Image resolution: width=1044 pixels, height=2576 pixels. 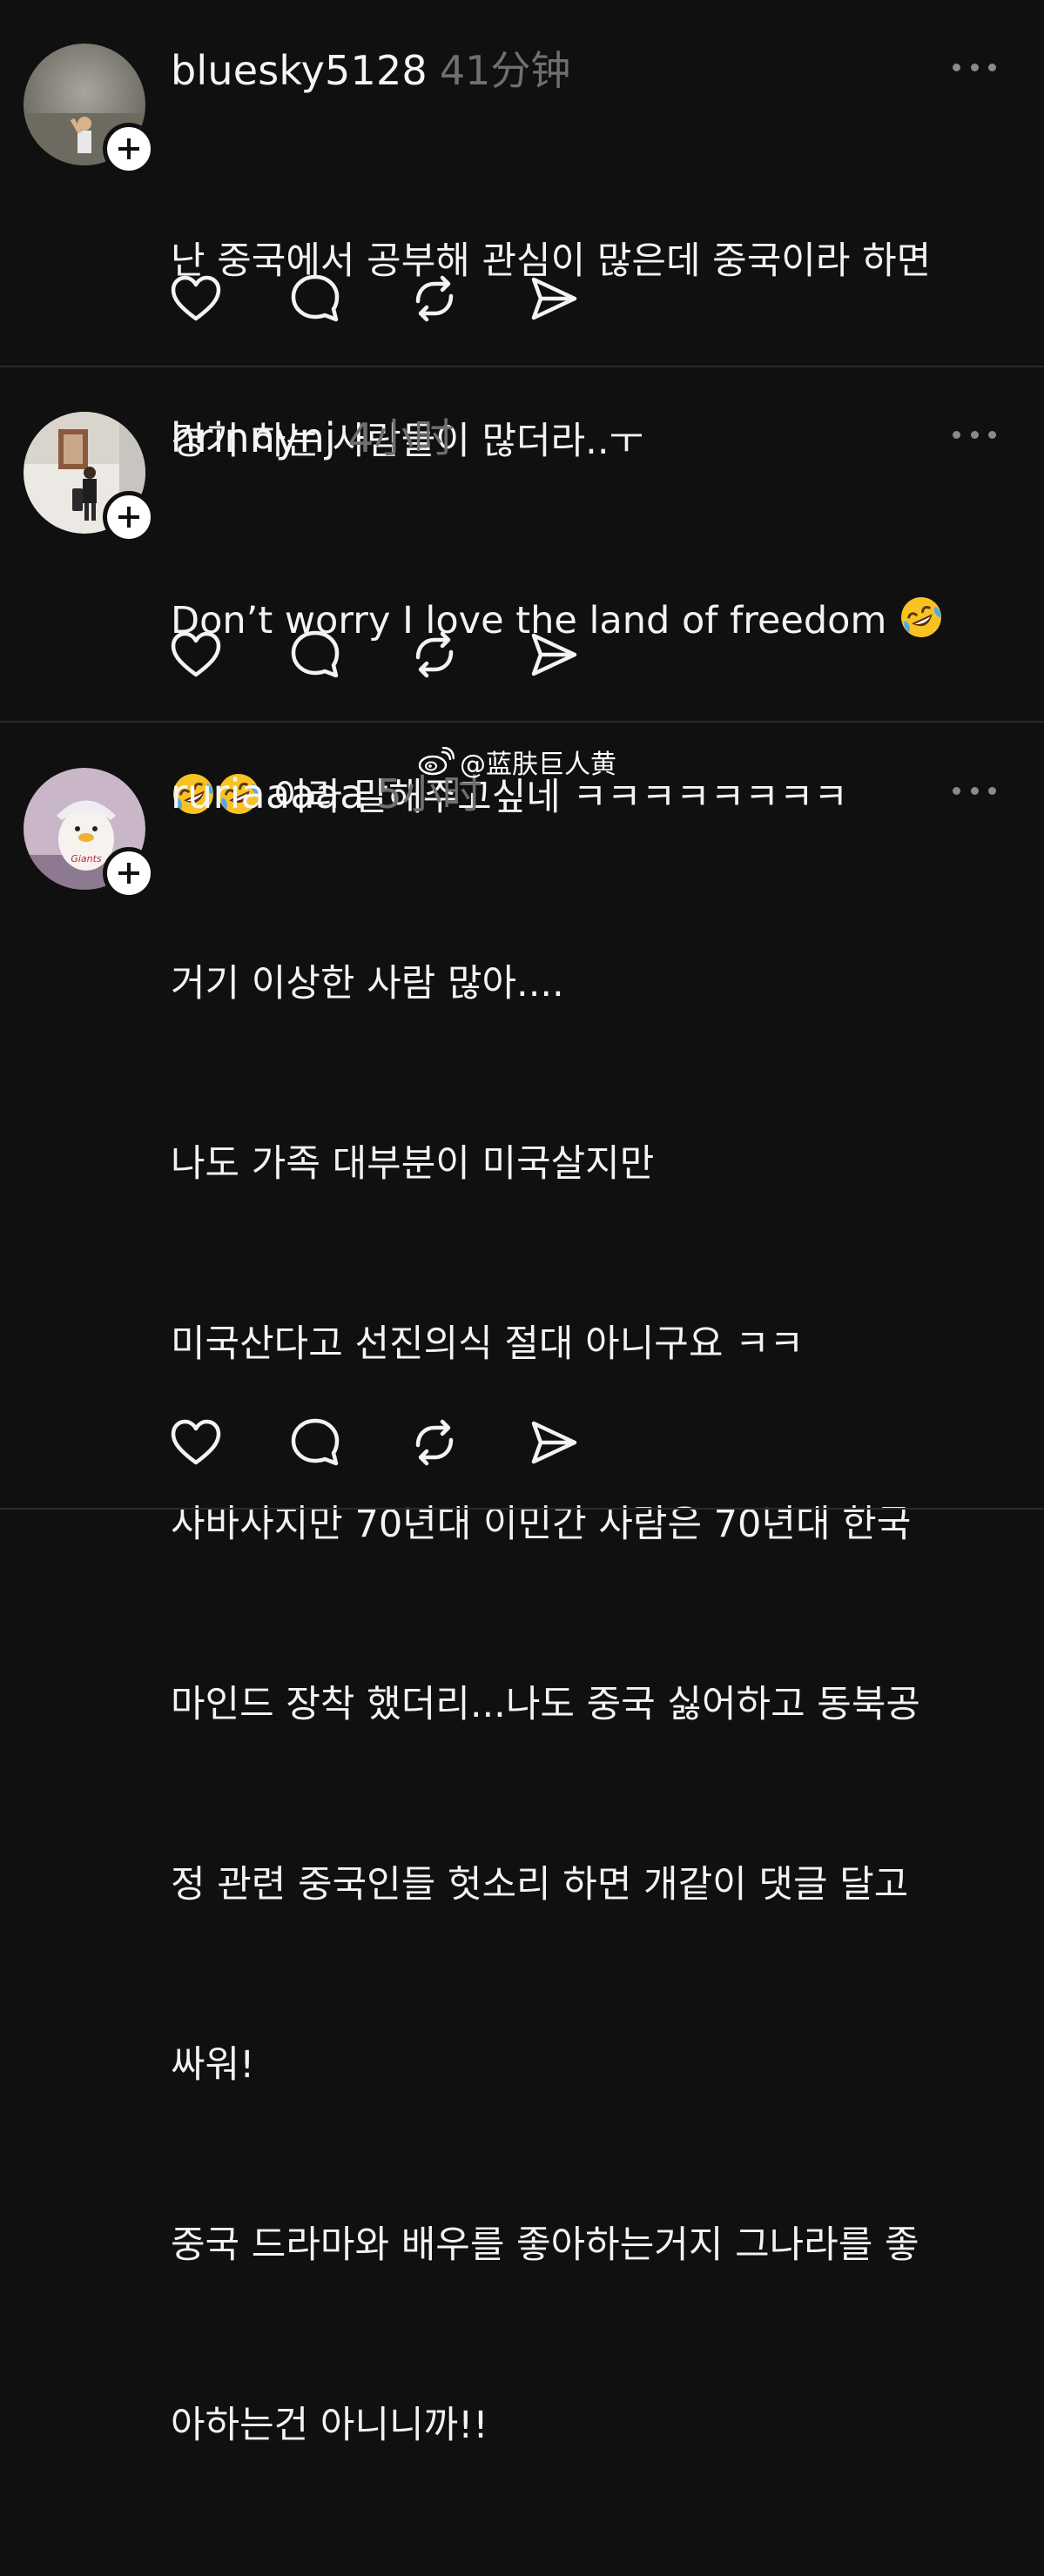 I want to click on username: hrinnynj, so click(x=253, y=437).